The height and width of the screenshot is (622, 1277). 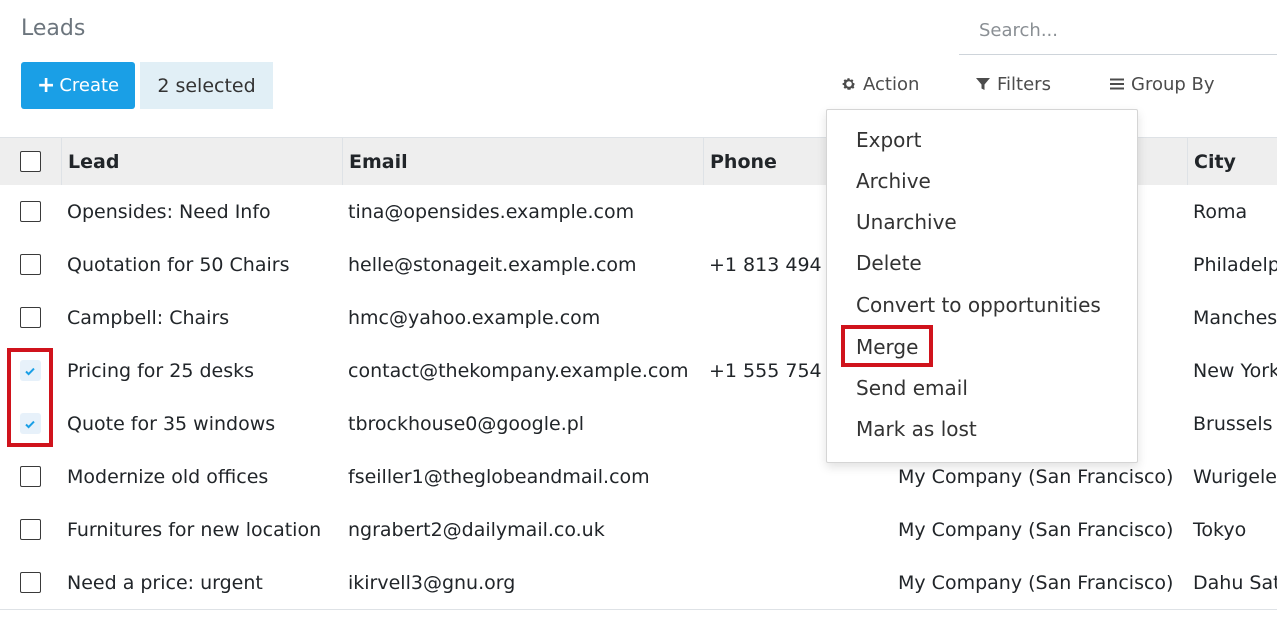 I want to click on group-by-label: Group By, so click(x=1173, y=84).